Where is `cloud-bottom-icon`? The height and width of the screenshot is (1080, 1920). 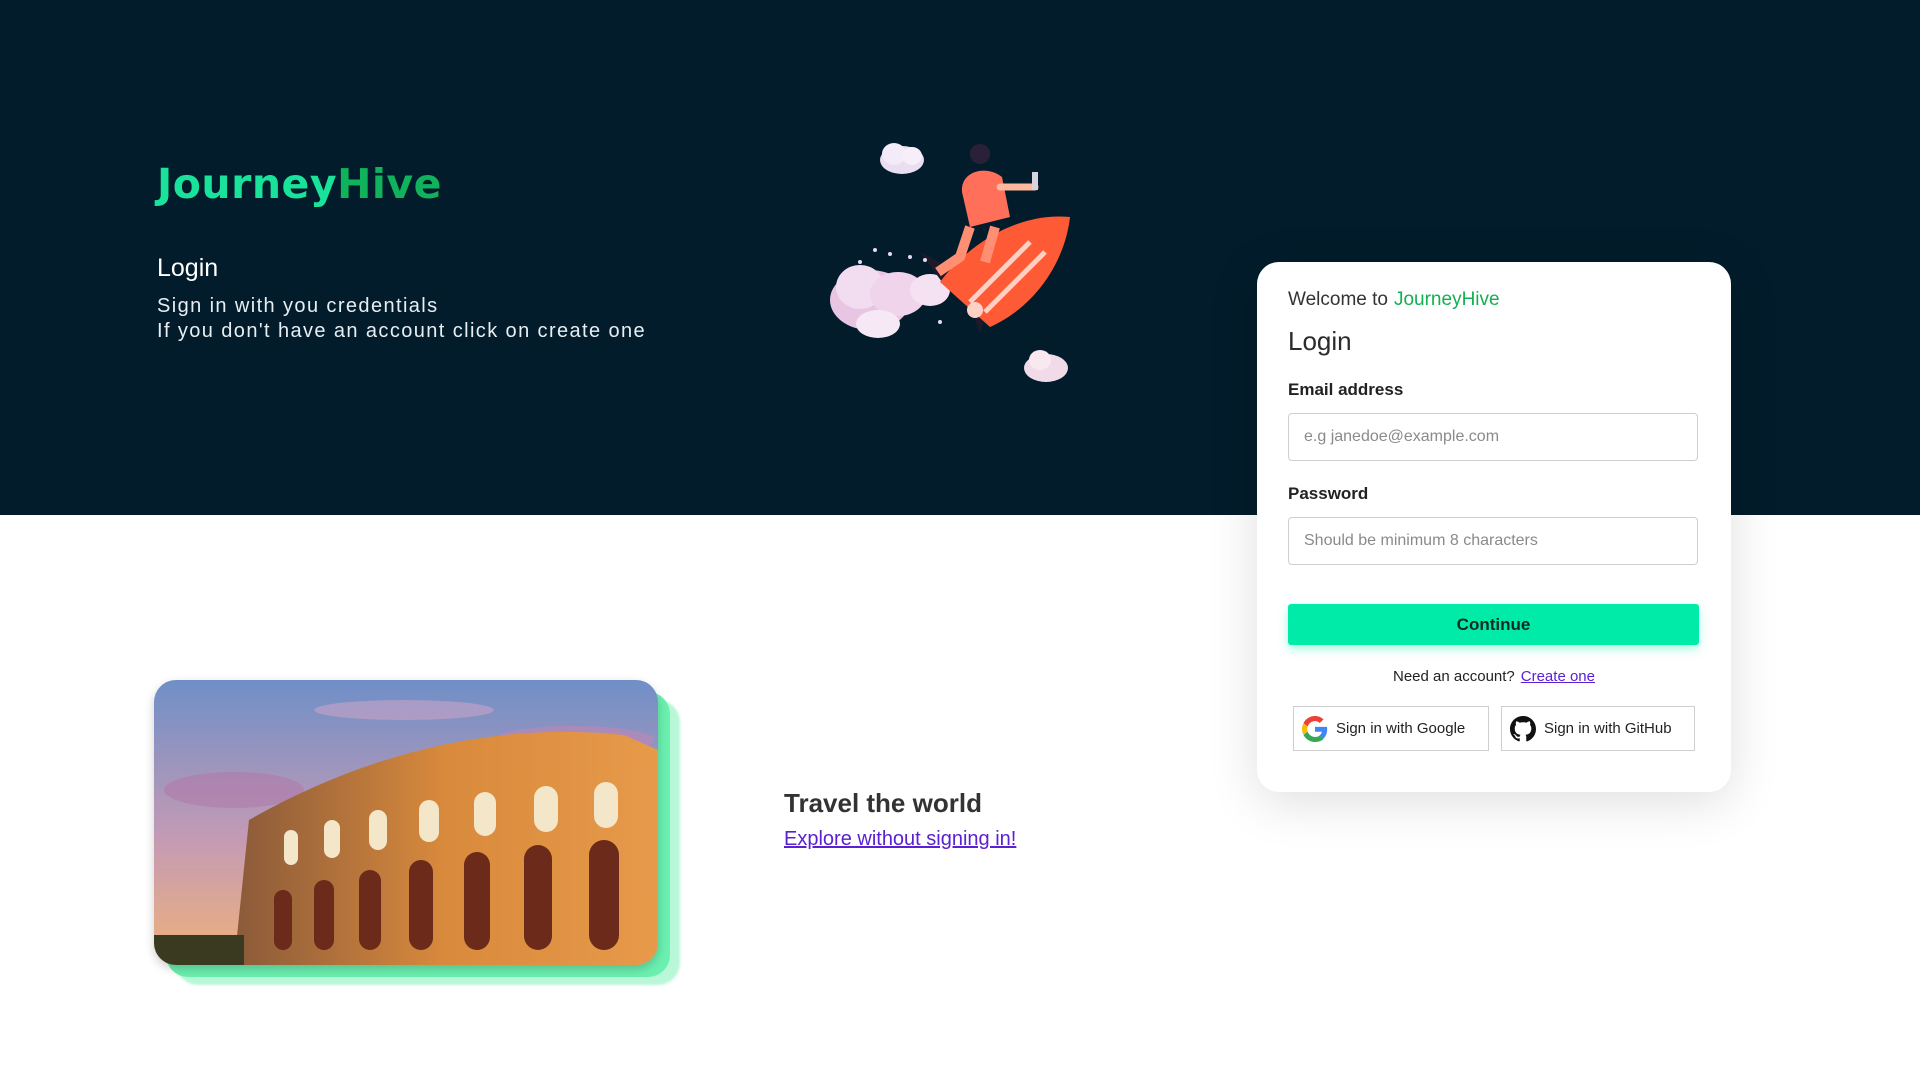 cloud-bottom-icon is located at coordinates (1046, 366).